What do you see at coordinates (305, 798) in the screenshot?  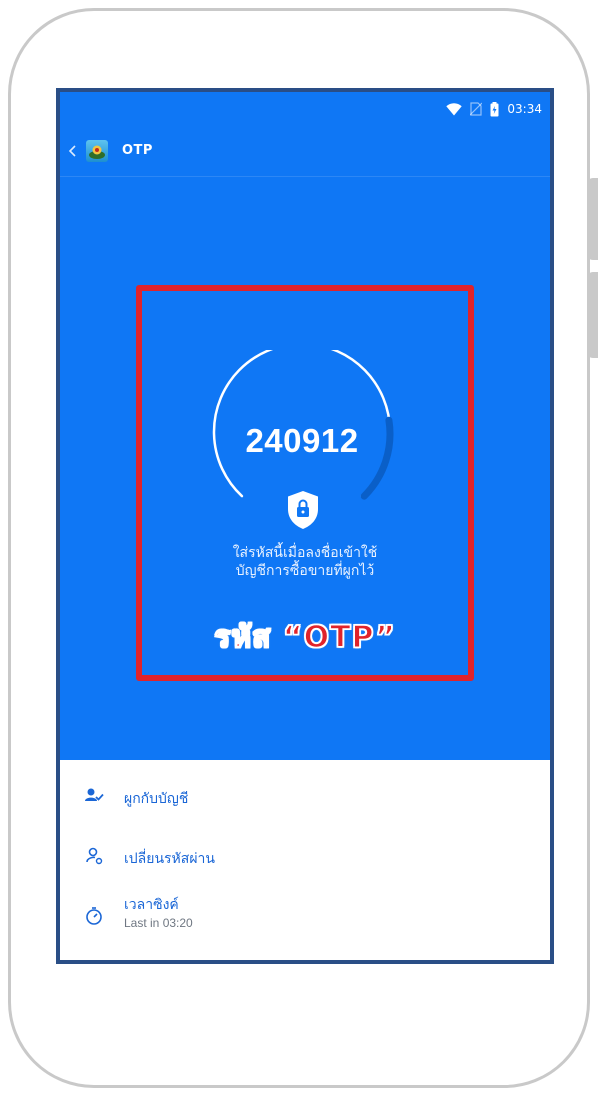 I see `menu-item-link-account: ผูกกับบัญชี` at bounding box center [305, 798].